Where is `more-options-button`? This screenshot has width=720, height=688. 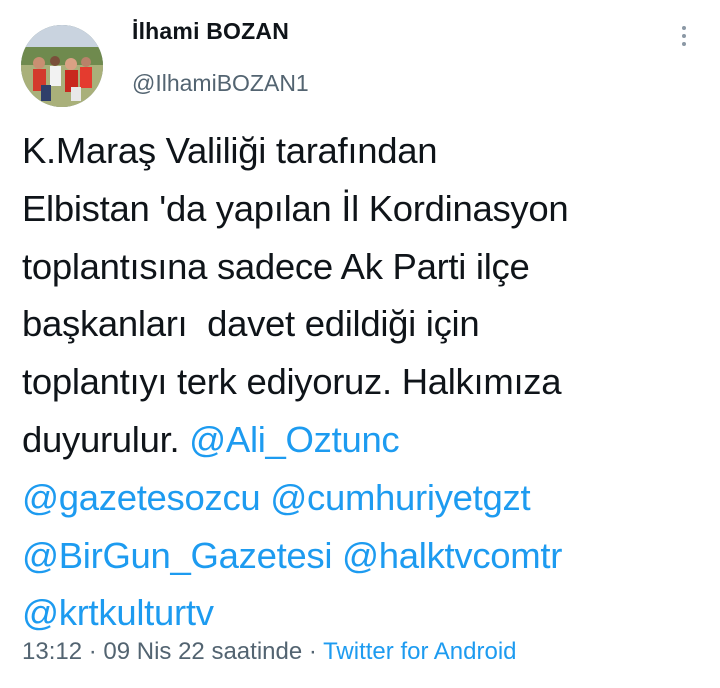
more-options-button is located at coordinates (684, 36).